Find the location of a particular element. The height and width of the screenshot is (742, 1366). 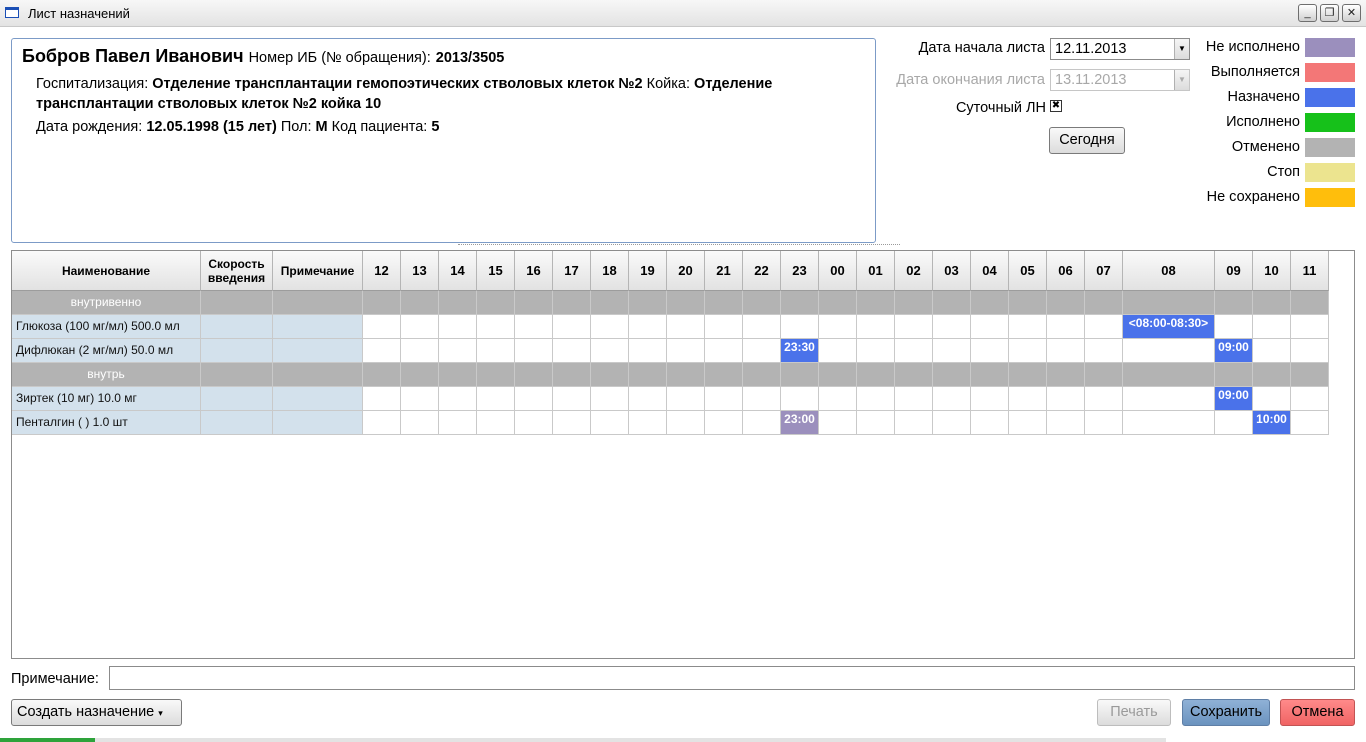

today-button: Сегодня is located at coordinates (1087, 140).